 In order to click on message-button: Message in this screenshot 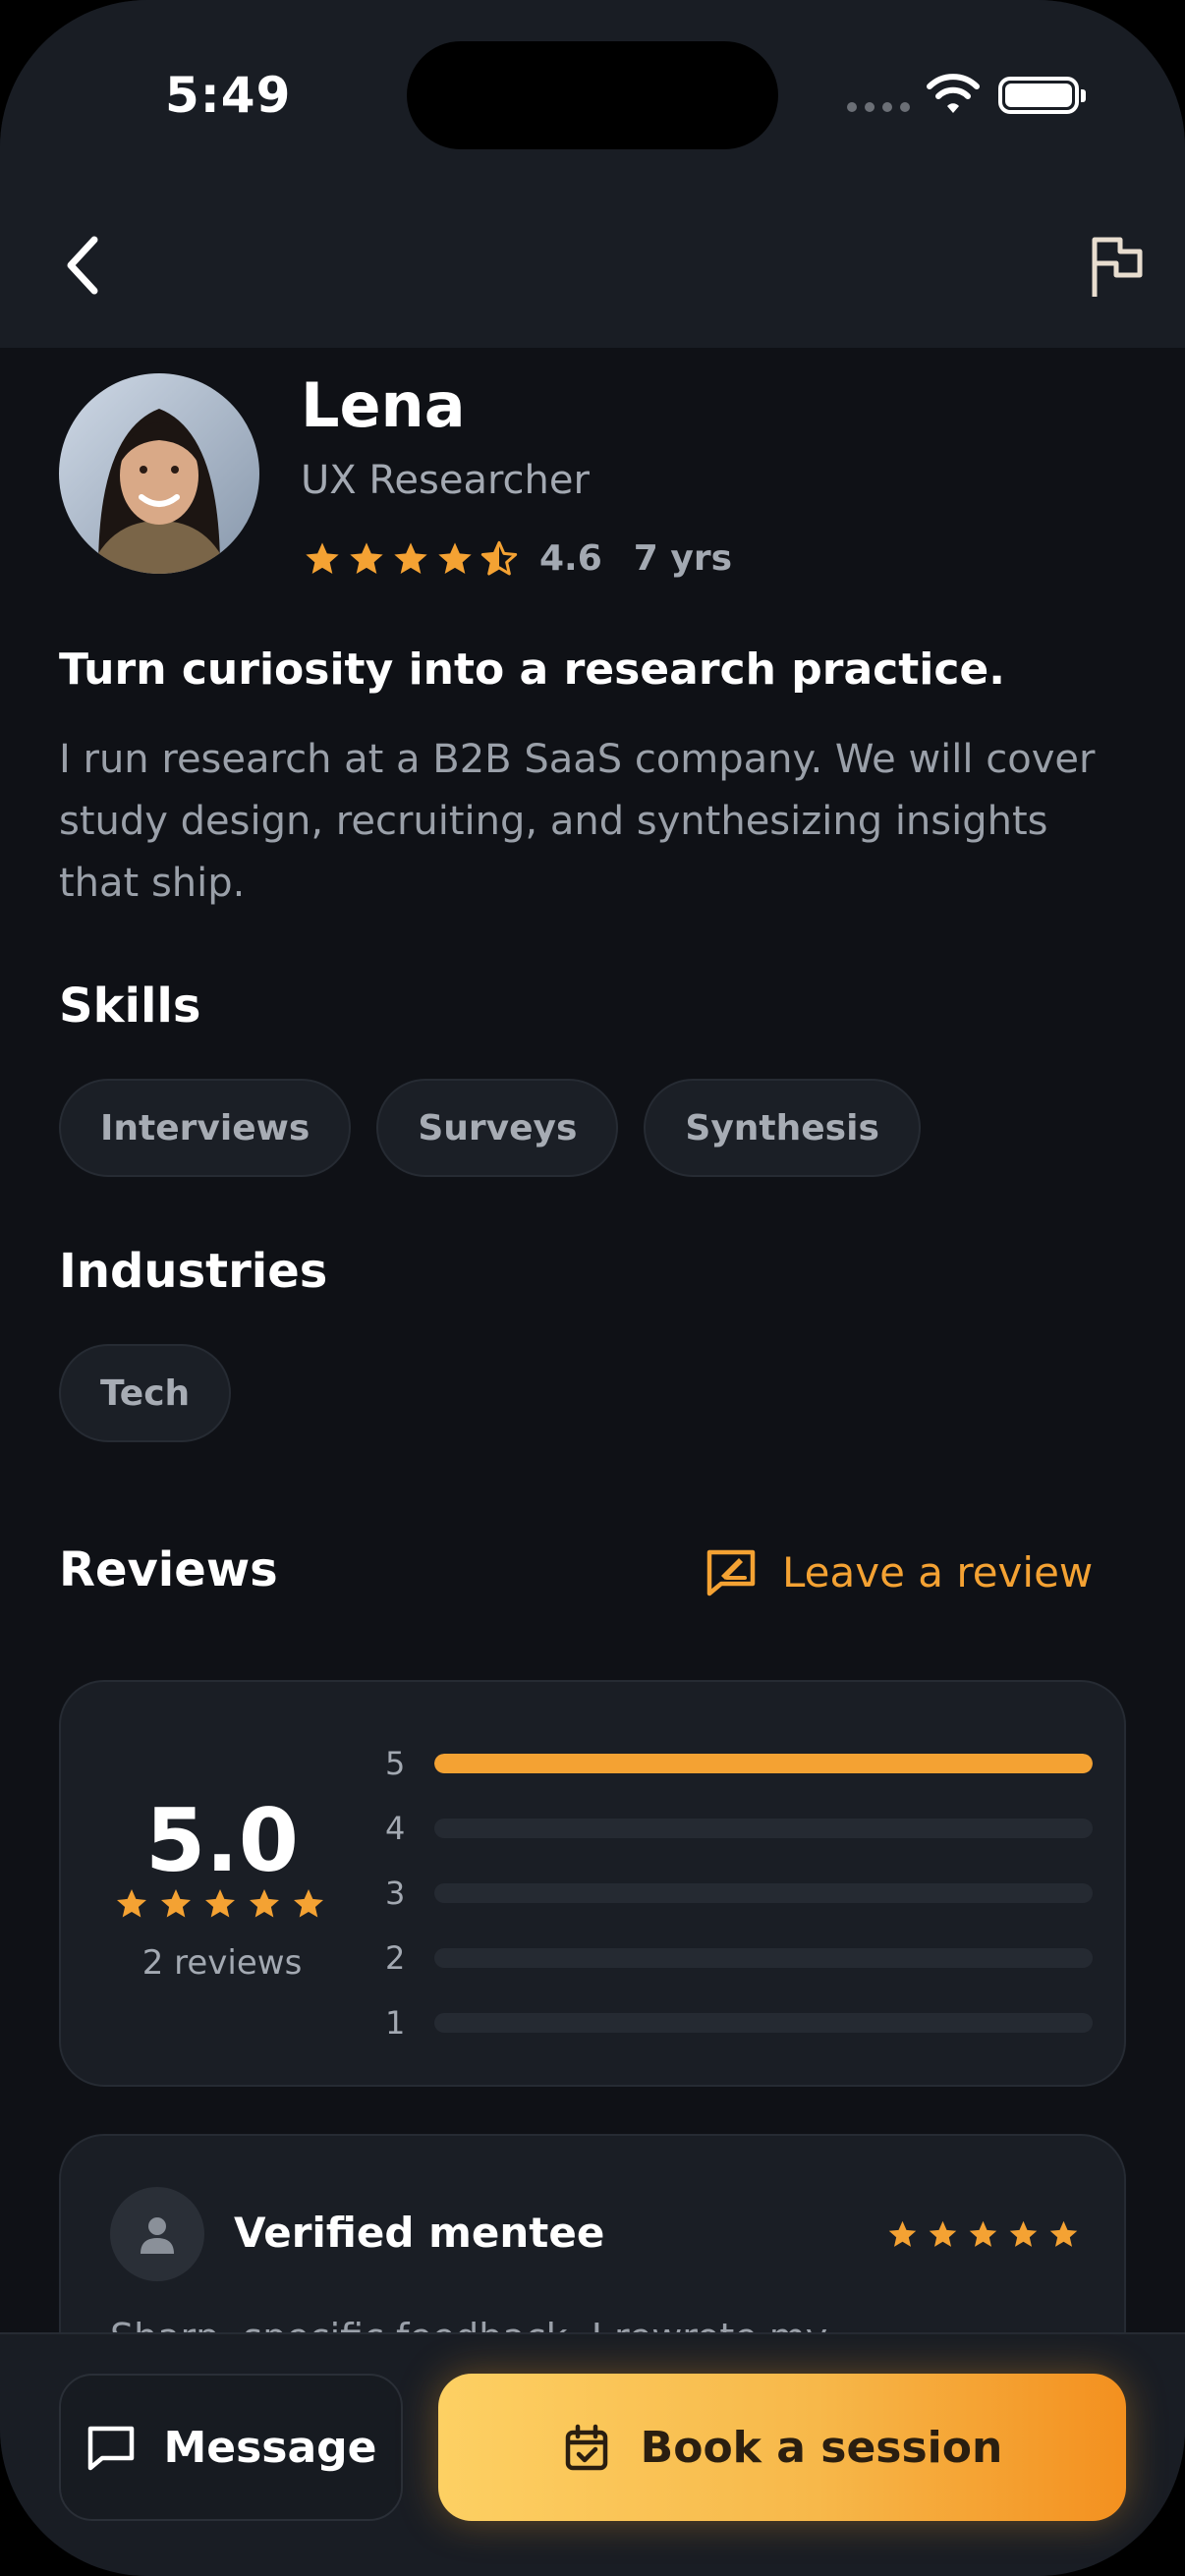, I will do `click(231, 2447)`.